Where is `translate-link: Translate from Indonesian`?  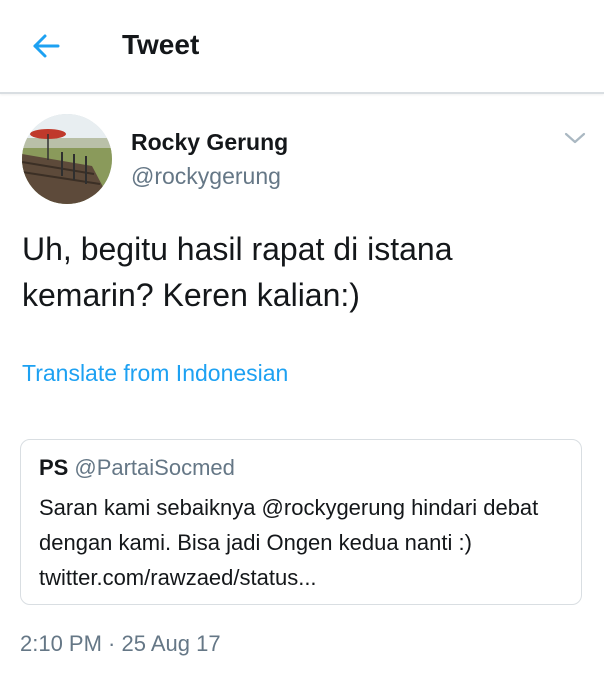 translate-link: Translate from Indonesian is located at coordinates (155, 373).